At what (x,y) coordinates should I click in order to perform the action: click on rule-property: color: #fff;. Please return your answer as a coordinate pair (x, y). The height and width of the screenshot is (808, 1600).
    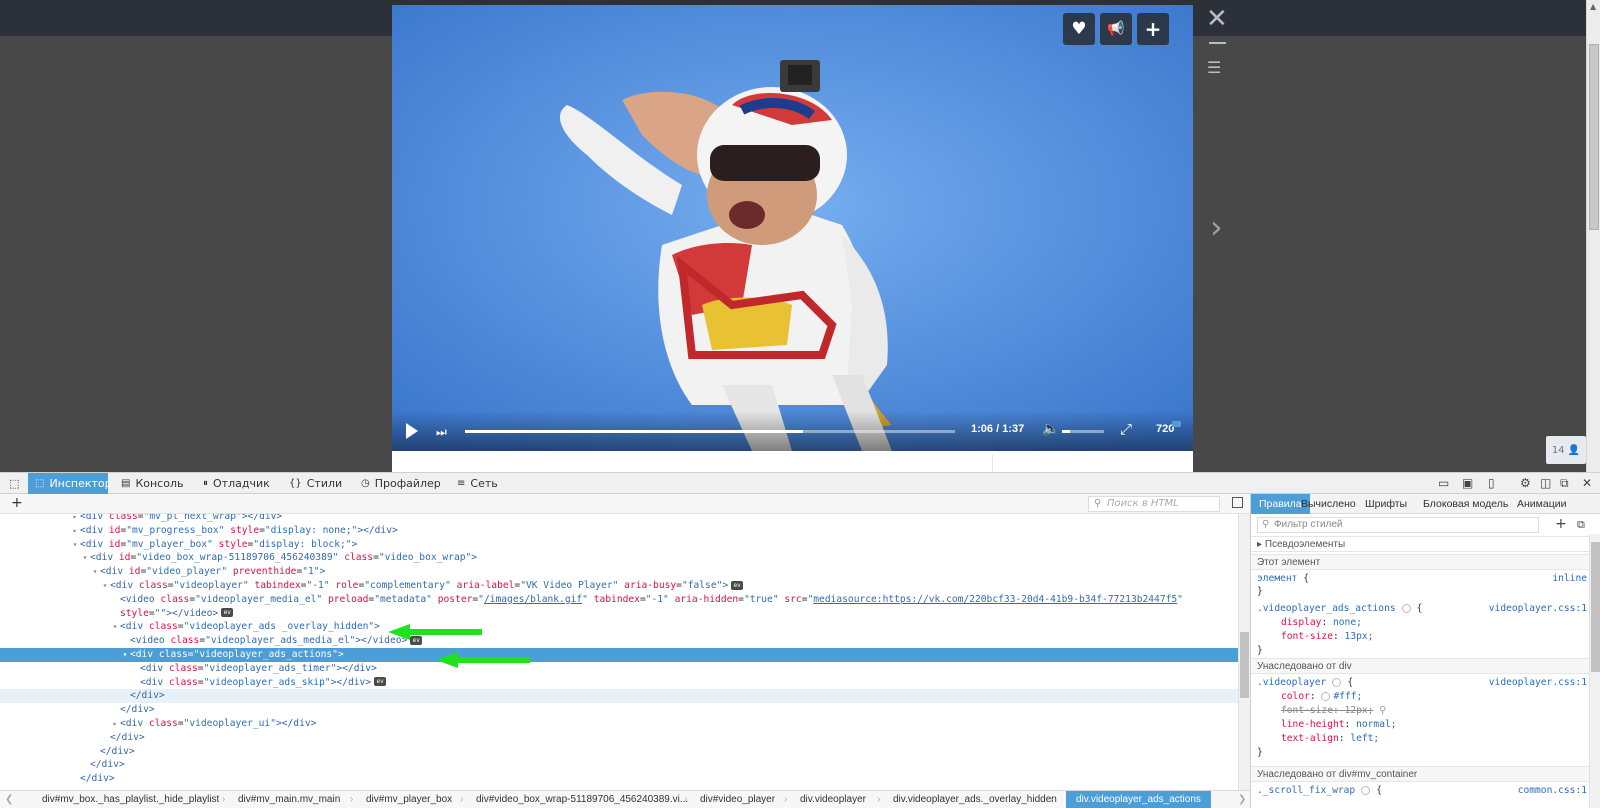
    Looking at the image, I should click on (1422, 697).